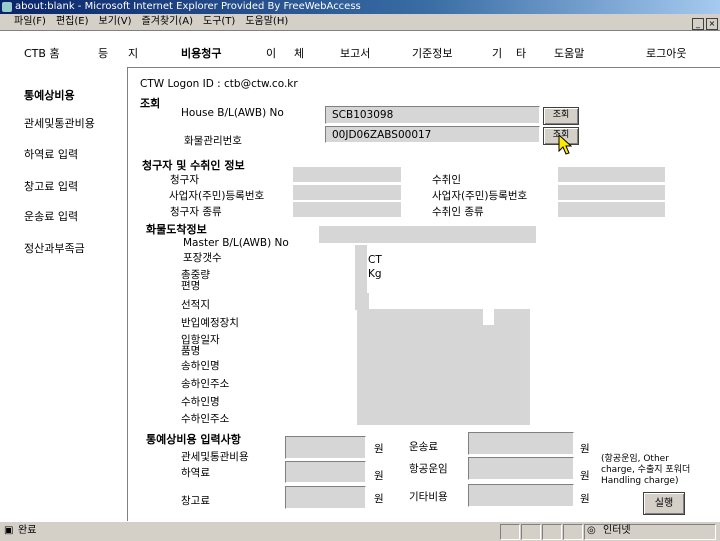 This screenshot has width=720, height=541. Describe the element at coordinates (215, 457) in the screenshot. I see `customs-cost-label: 관세및통관비용` at that location.